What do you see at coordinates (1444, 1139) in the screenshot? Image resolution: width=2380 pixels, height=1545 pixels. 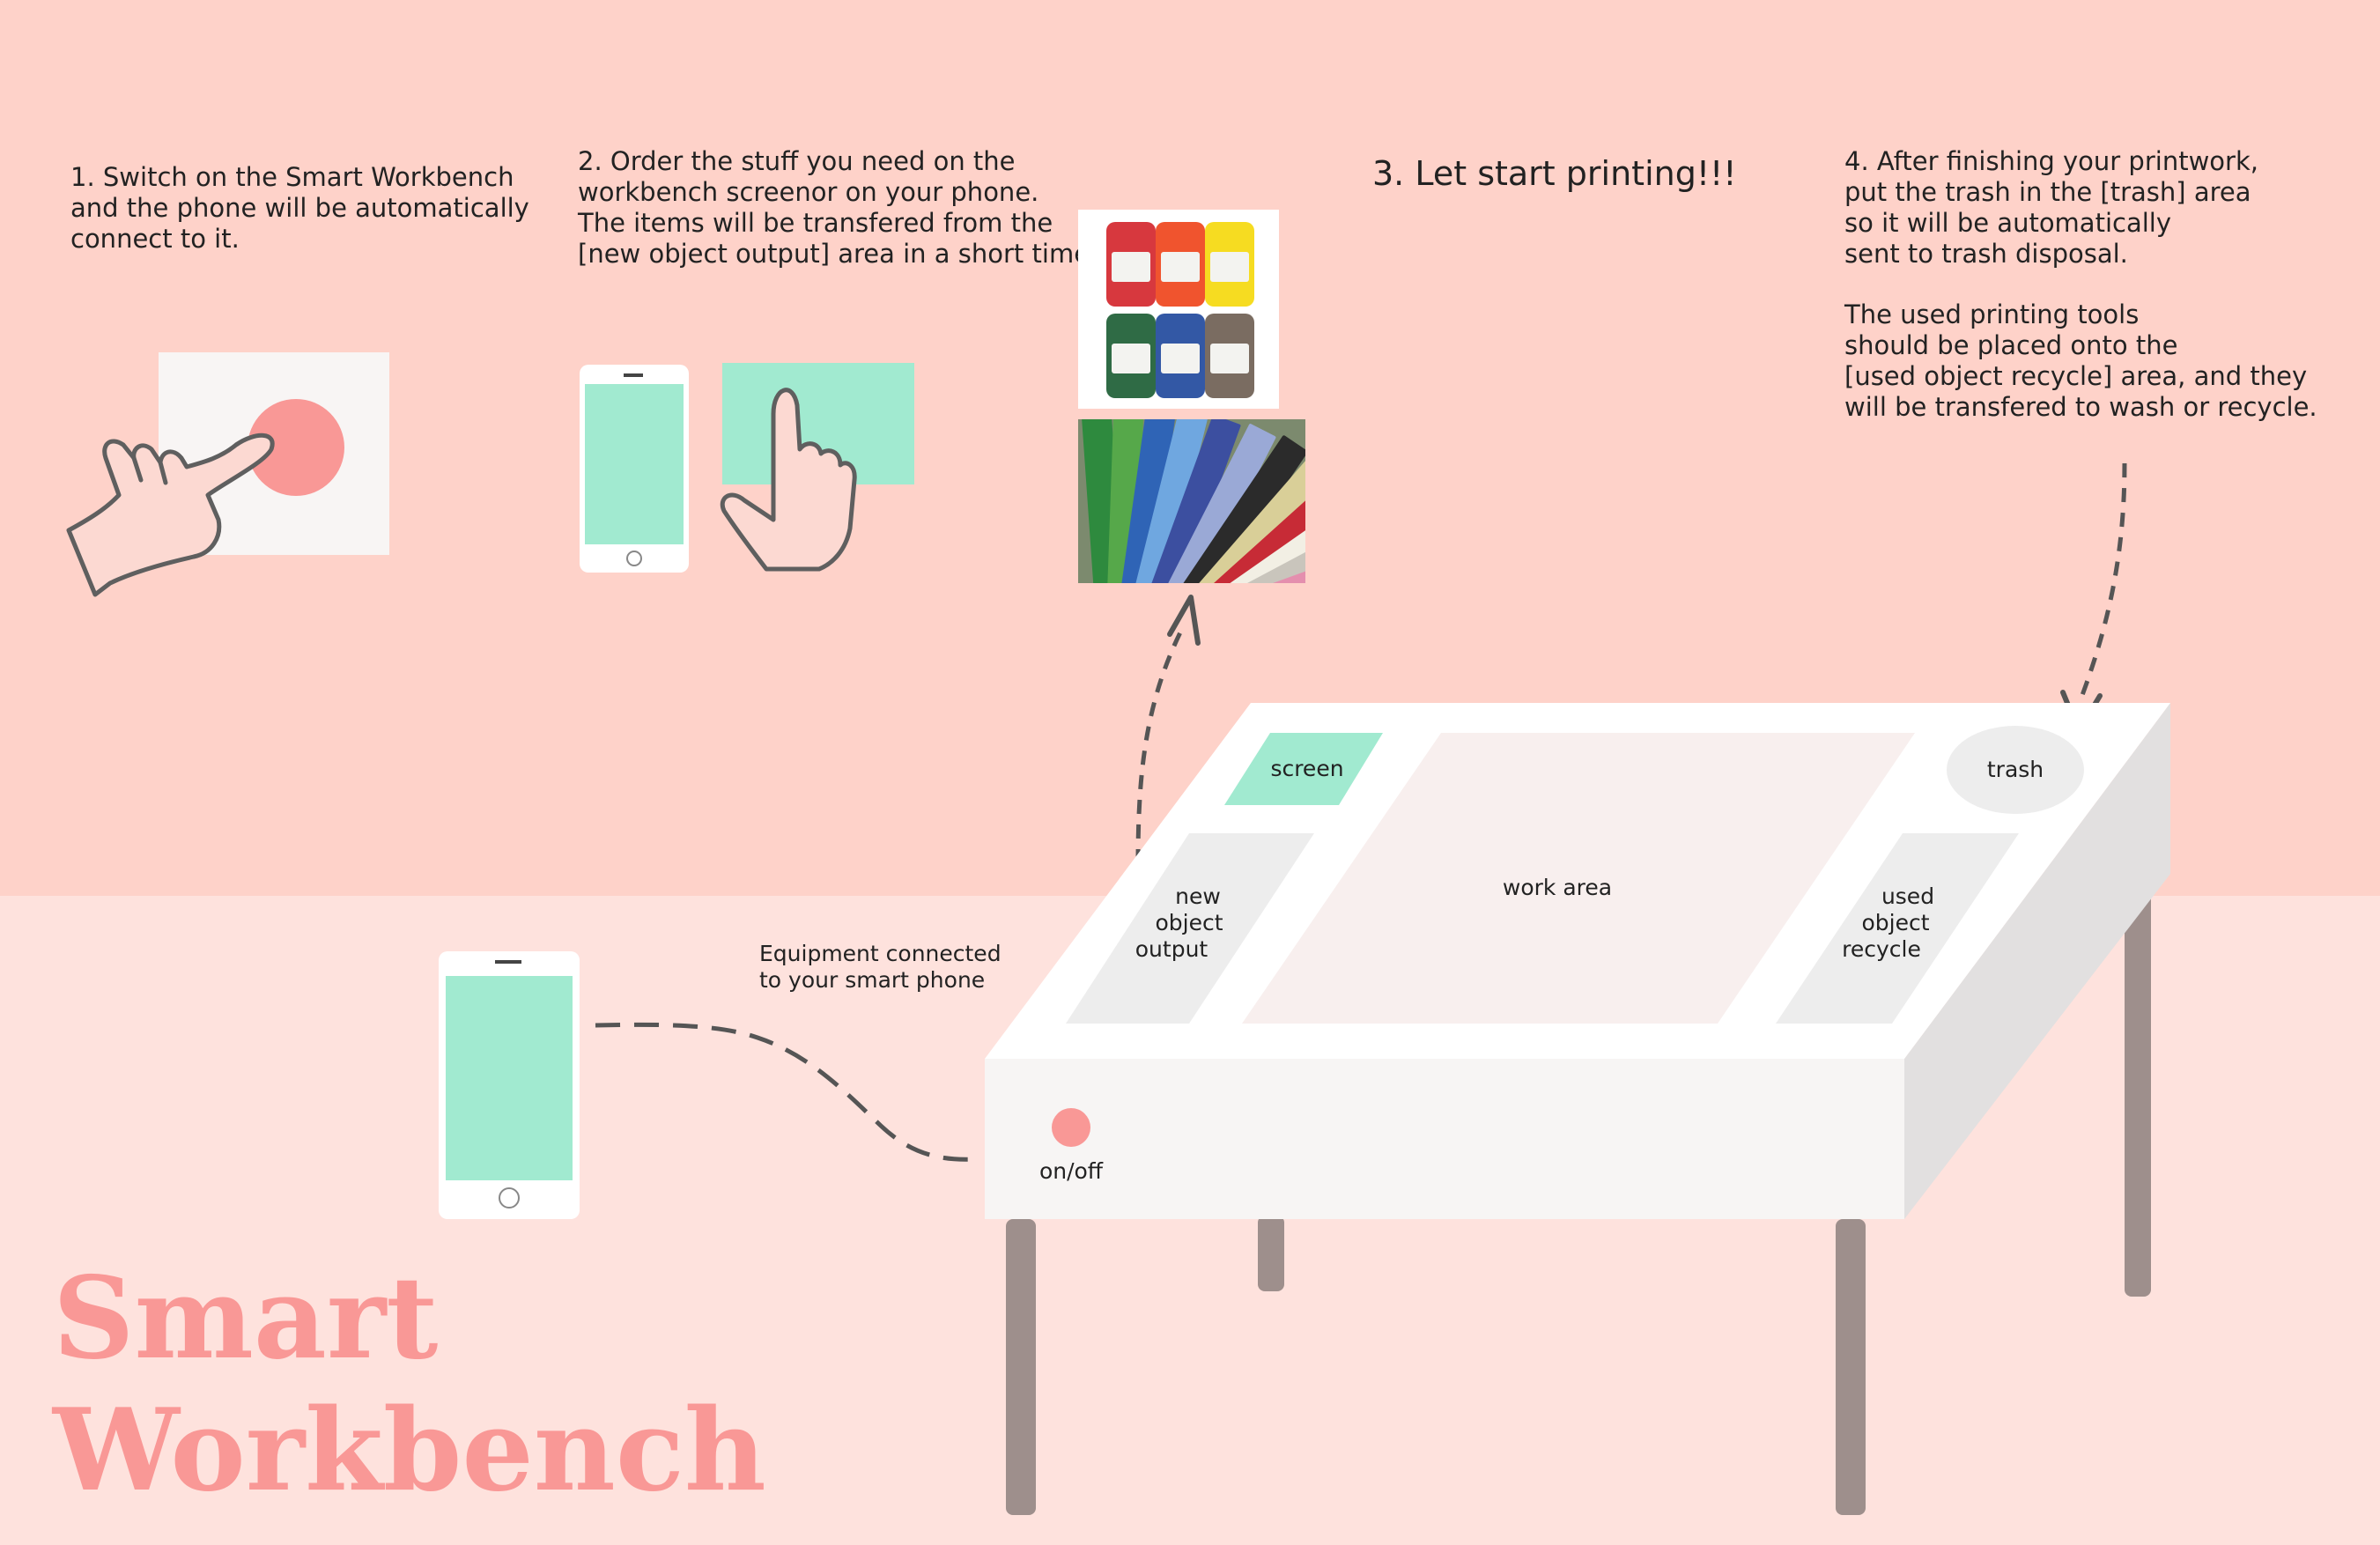 I see `bench-front` at bounding box center [1444, 1139].